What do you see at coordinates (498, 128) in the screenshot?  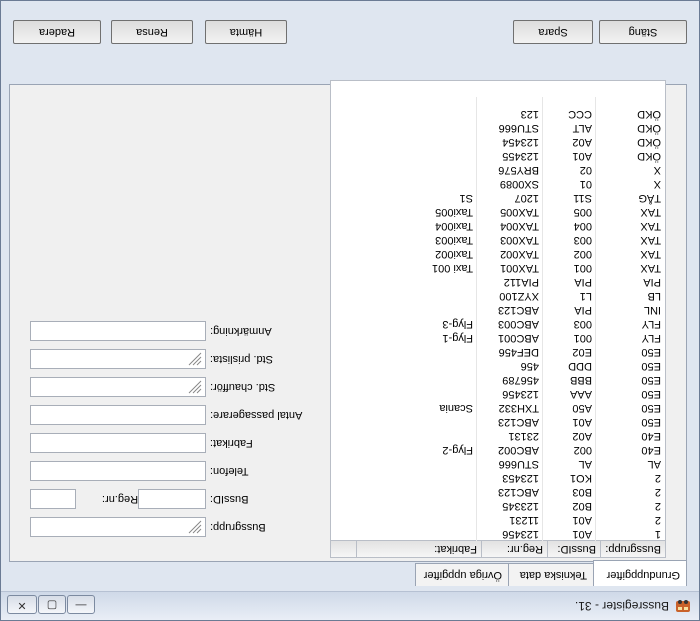 I see `table-row: ÖKD ALT STU666` at bounding box center [498, 128].